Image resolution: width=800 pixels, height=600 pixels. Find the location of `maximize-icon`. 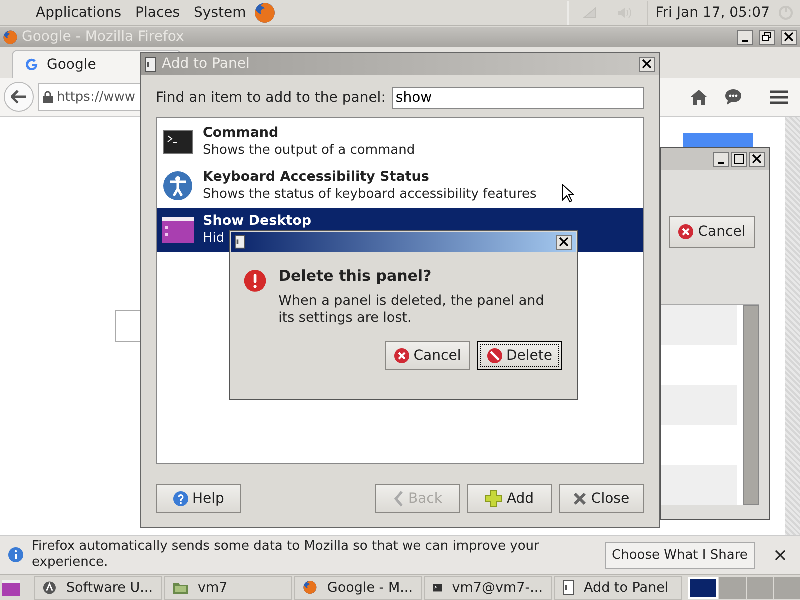

maximize-icon is located at coordinates (739, 159).